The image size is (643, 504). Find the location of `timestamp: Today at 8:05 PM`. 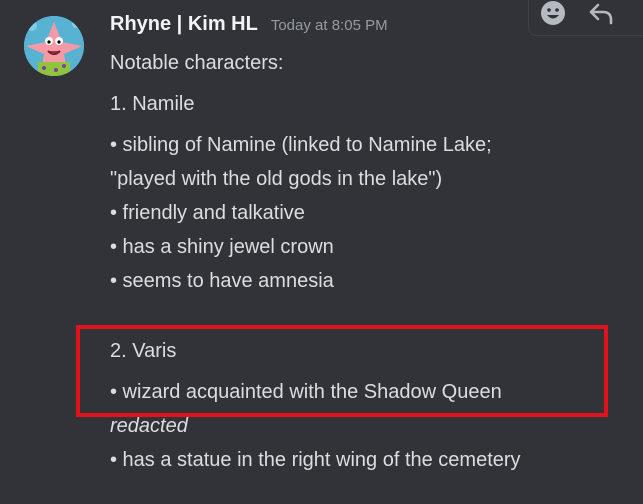

timestamp: Today at 8:05 PM is located at coordinates (329, 25).